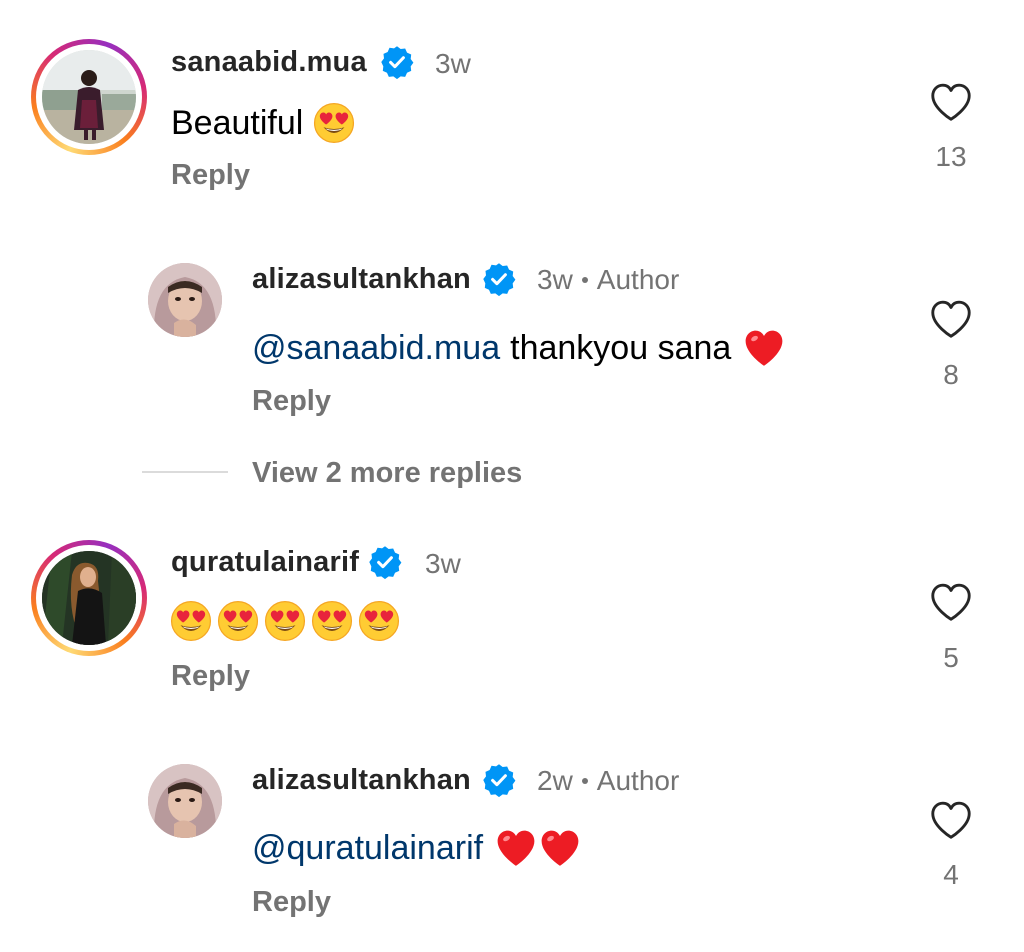 Image resolution: width=1024 pixels, height=952 pixels. I want to click on comment-username: sanaabid.mua, so click(269, 62).